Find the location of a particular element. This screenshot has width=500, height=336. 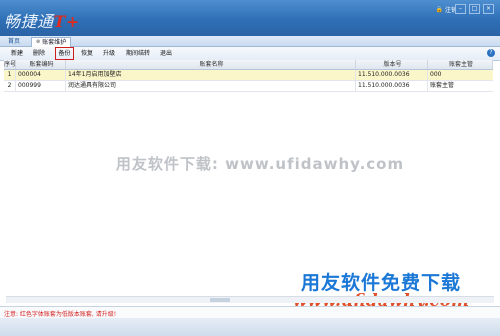

logout-button: 🔒 注销 is located at coordinates (447, 9).